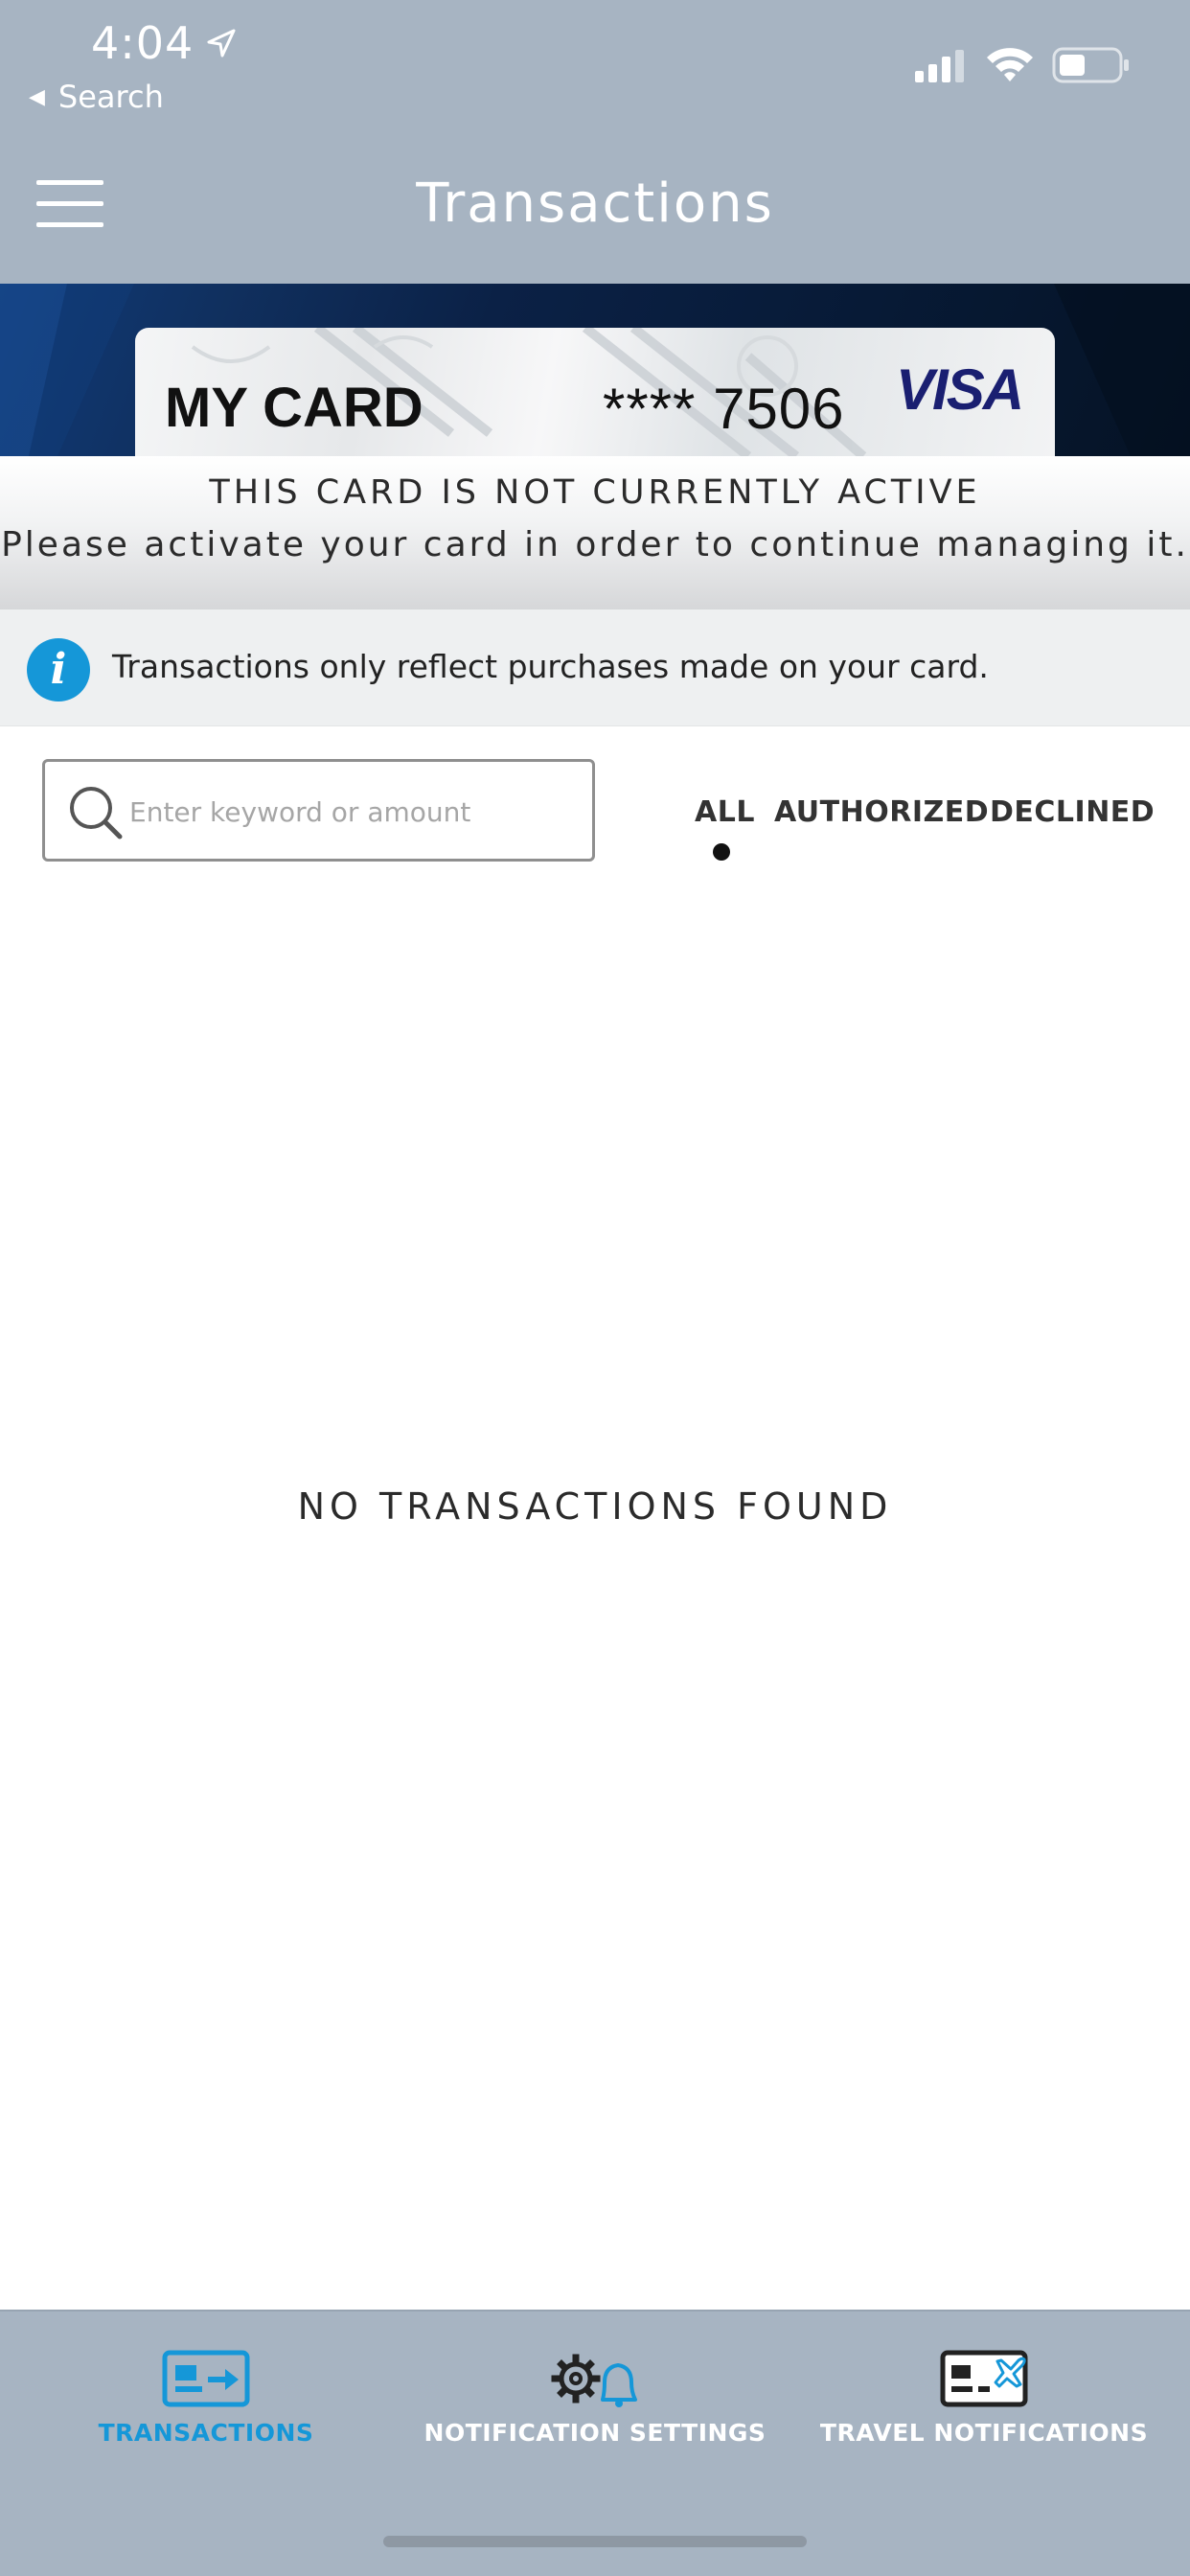 The height and width of the screenshot is (2576, 1190). Describe the element at coordinates (1072, 812) in the screenshot. I see `filter-declined-tab: DECLINED` at that location.